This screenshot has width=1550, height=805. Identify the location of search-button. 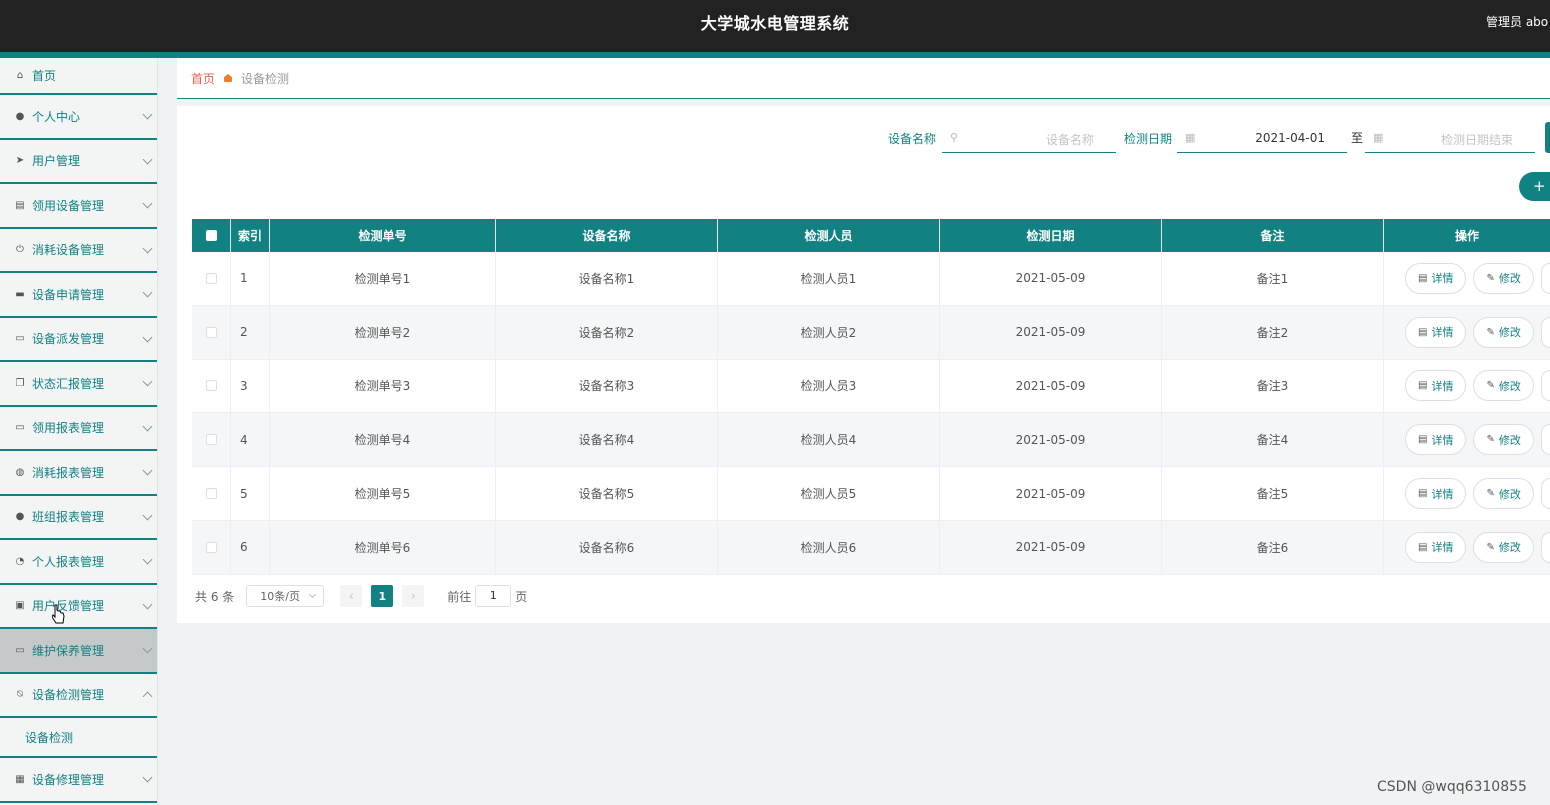
(1547, 137).